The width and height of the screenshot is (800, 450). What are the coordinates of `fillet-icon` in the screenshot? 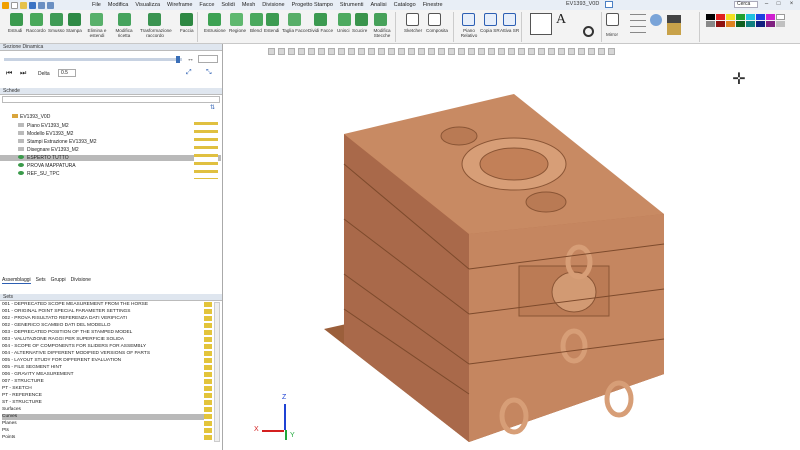 It's located at (36, 19).